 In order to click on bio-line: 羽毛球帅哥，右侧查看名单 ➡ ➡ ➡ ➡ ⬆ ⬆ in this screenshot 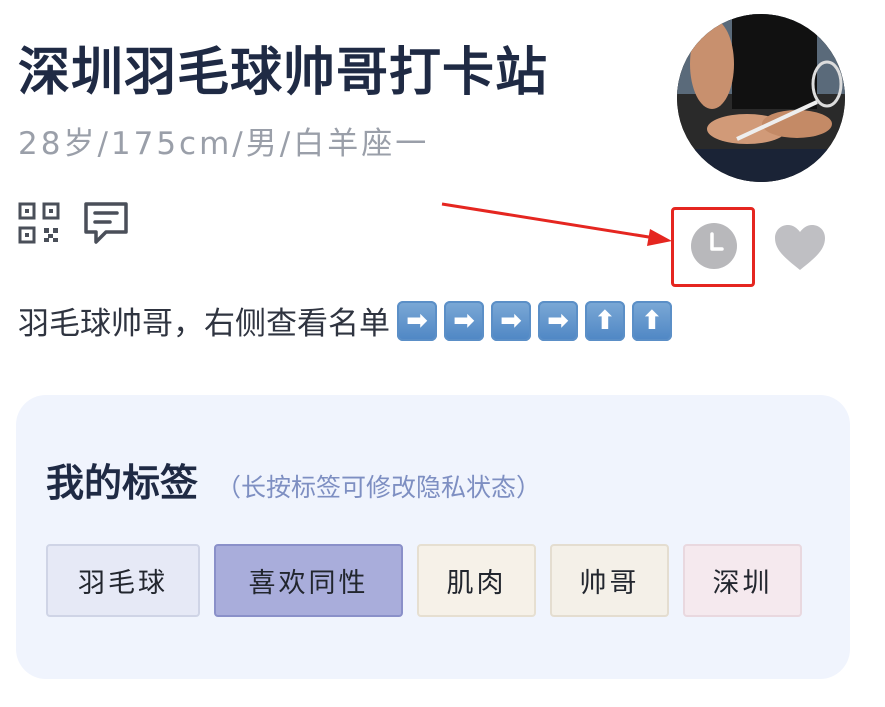, I will do `click(345, 320)`.